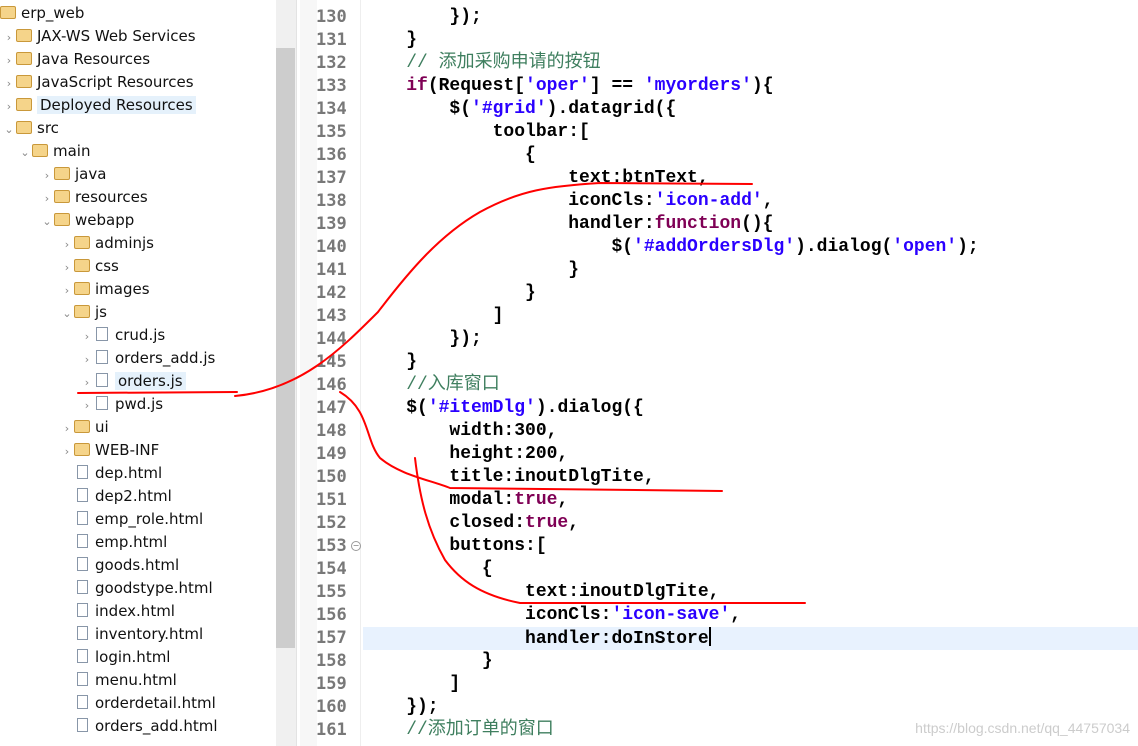  What do you see at coordinates (750, 109) in the screenshot?
I see `code-line: $('#grid').datagrid({` at bounding box center [750, 109].